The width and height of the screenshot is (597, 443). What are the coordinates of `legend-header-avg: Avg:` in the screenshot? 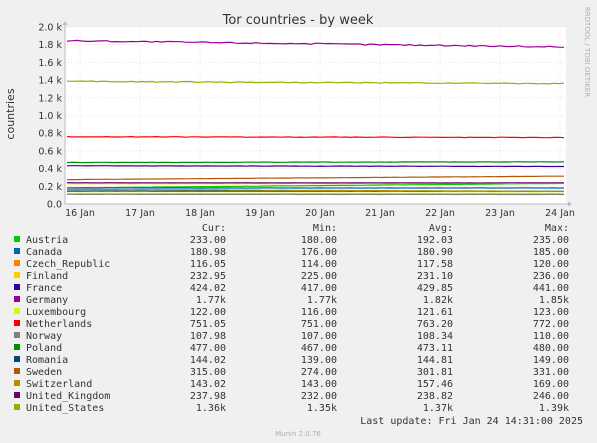 It's located at (441, 228).